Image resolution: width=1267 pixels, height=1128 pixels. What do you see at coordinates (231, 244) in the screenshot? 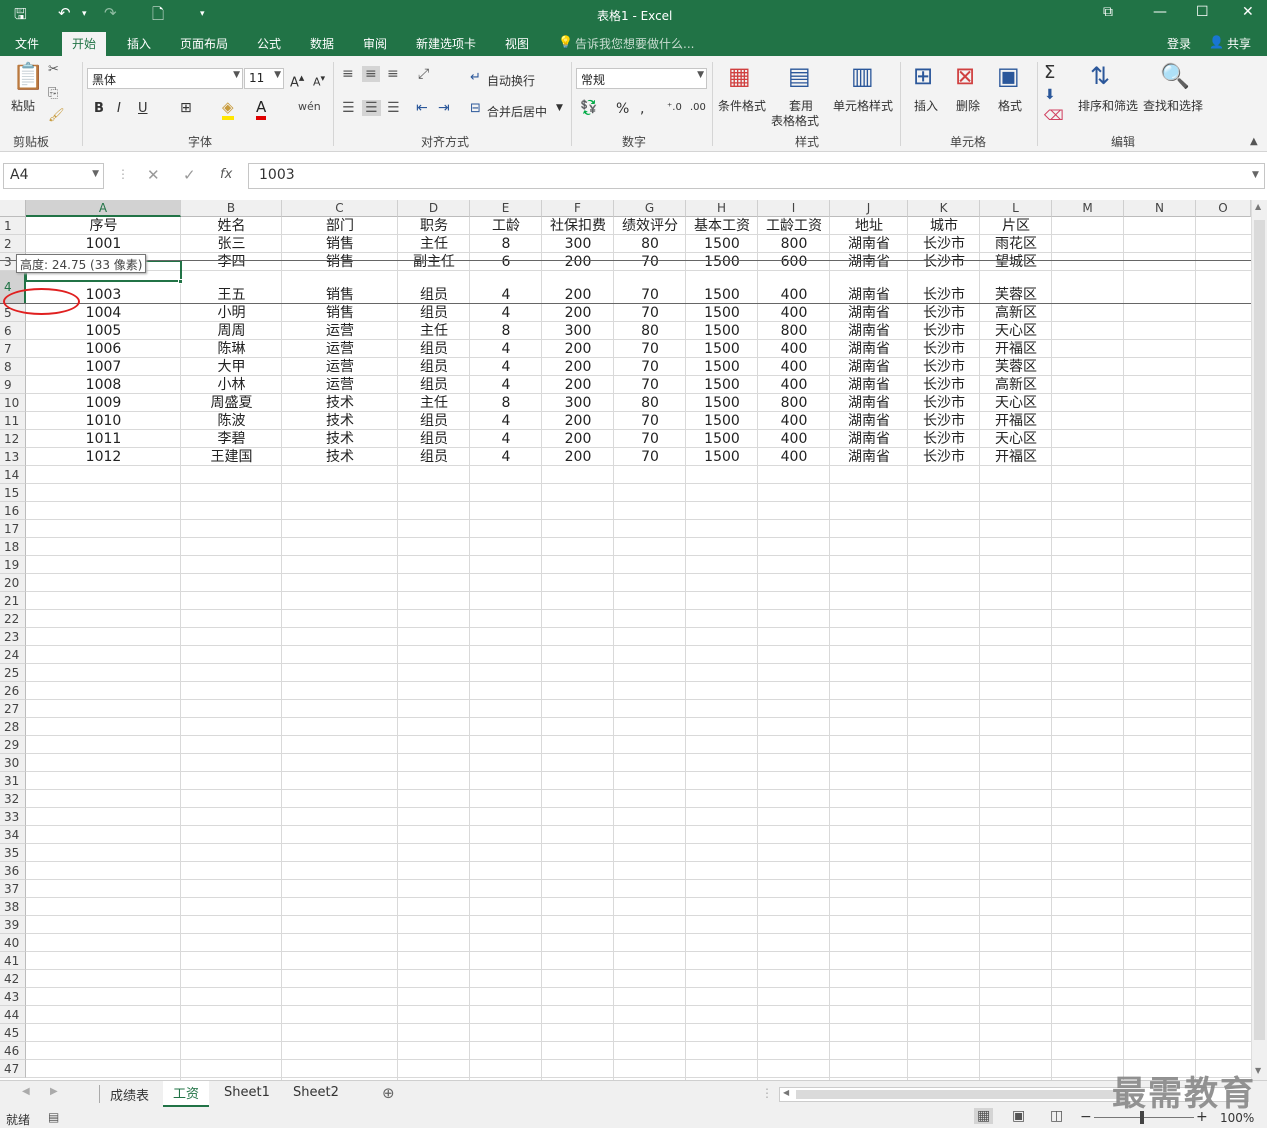
I see `table-cell: 张三` at bounding box center [231, 244].